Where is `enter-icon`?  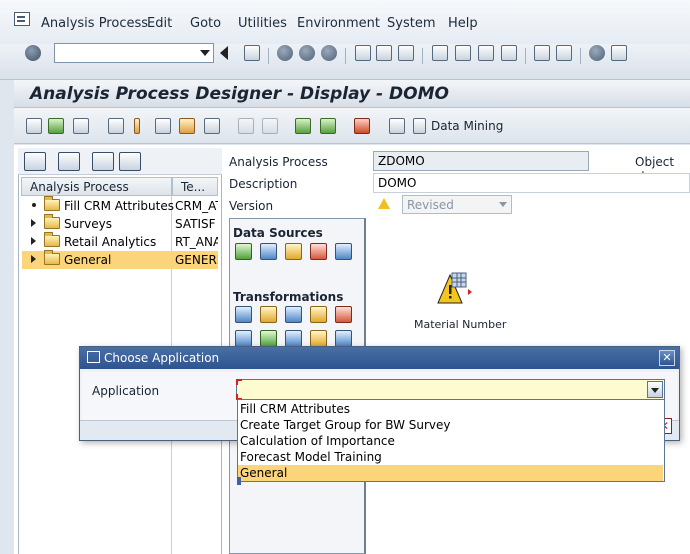 enter-icon is located at coordinates (33, 53).